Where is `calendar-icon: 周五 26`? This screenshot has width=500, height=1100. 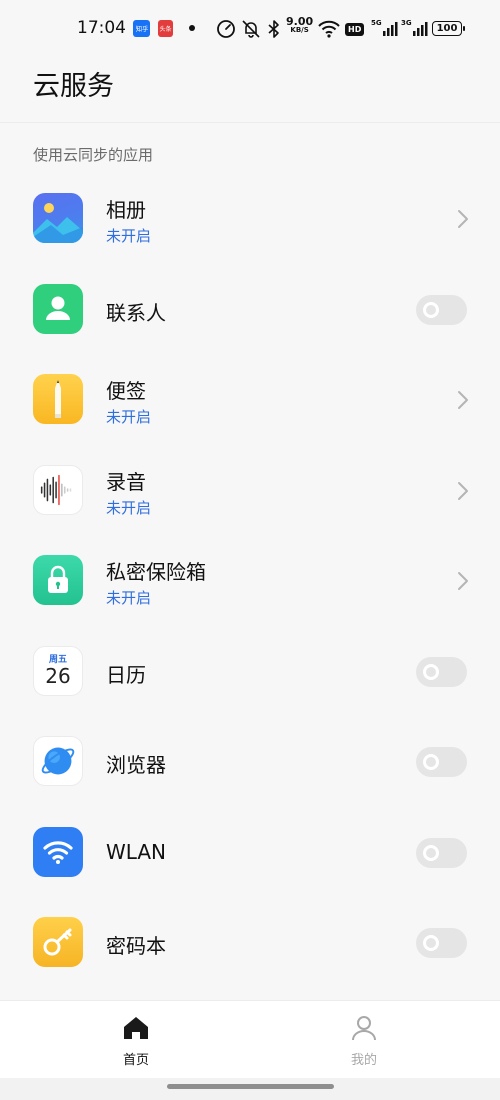 calendar-icon: 周五 26 is located at coordinates (58, 670).